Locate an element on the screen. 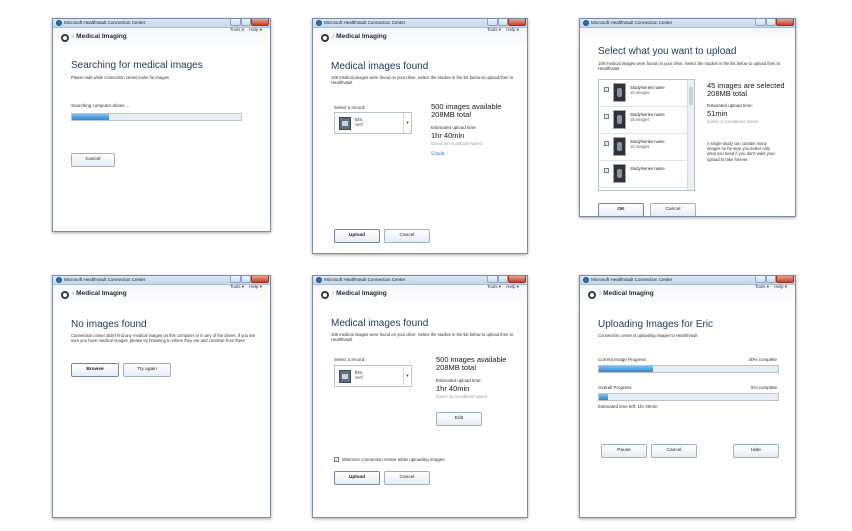 This screenshot has width=852, height=531. hide-button: Hide is located at coordinates (756, 451).